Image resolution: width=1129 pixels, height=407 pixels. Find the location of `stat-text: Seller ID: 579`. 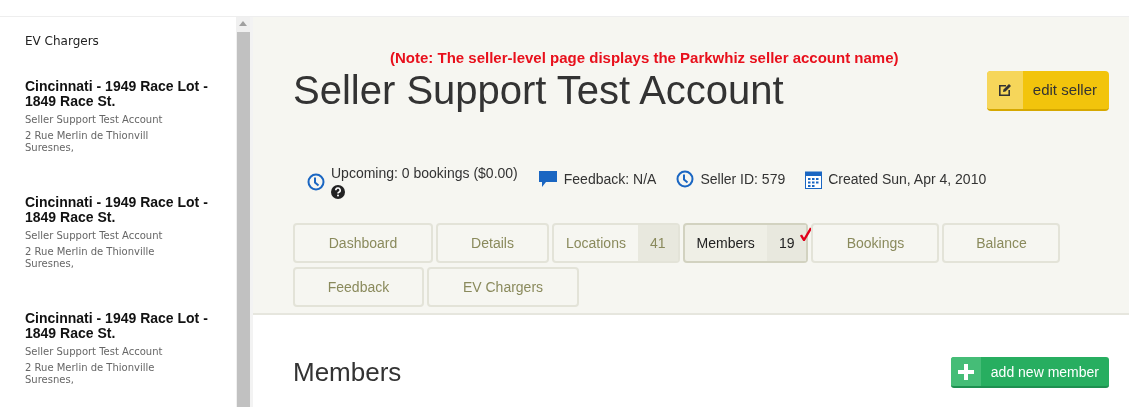

stat-text: Seller ID: 579 is located at coordinates (743, 179).